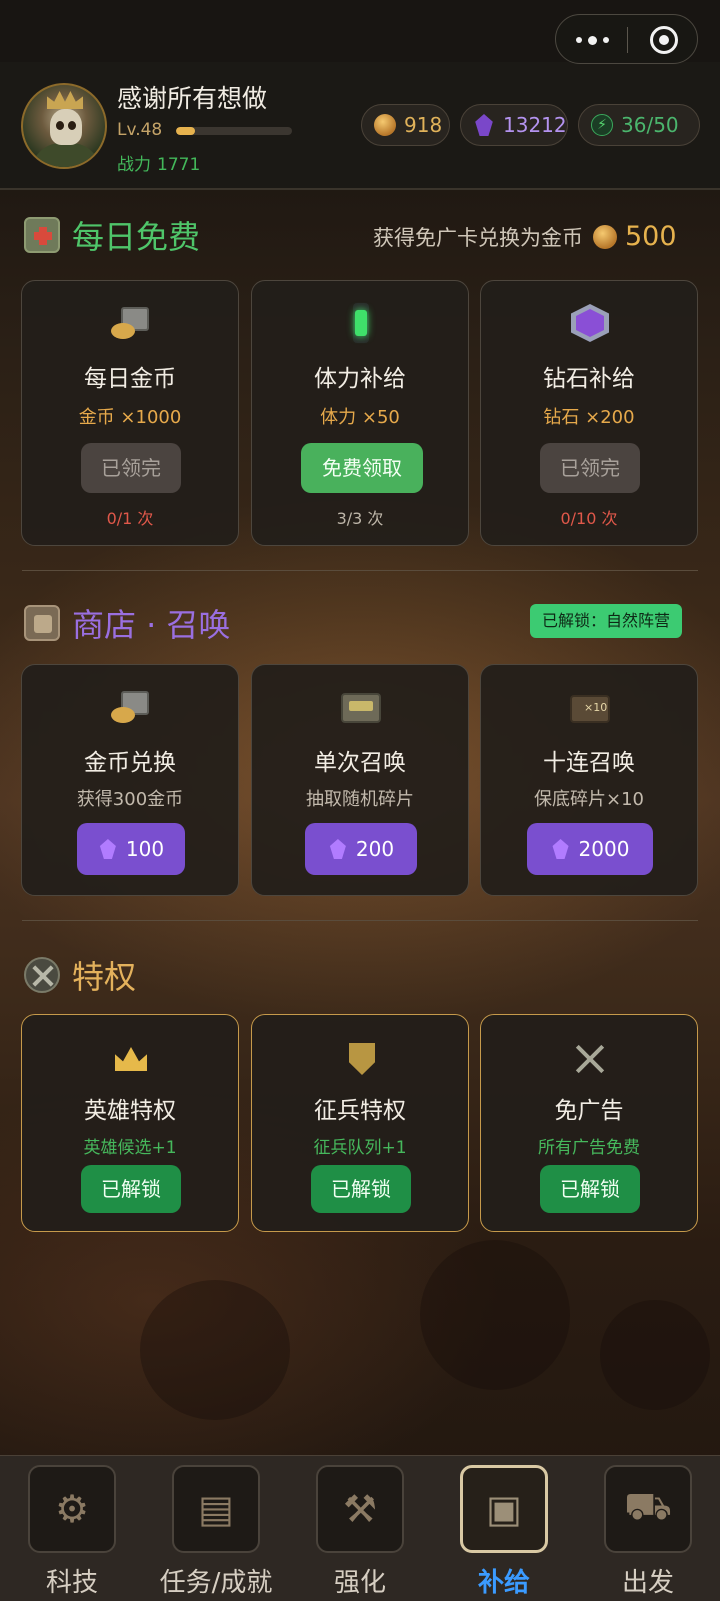  What do you see at coordinates (589, 1148) in the screenshot?
I see `card-desc: 所有广告免费` at bounding box center [589, 1148].